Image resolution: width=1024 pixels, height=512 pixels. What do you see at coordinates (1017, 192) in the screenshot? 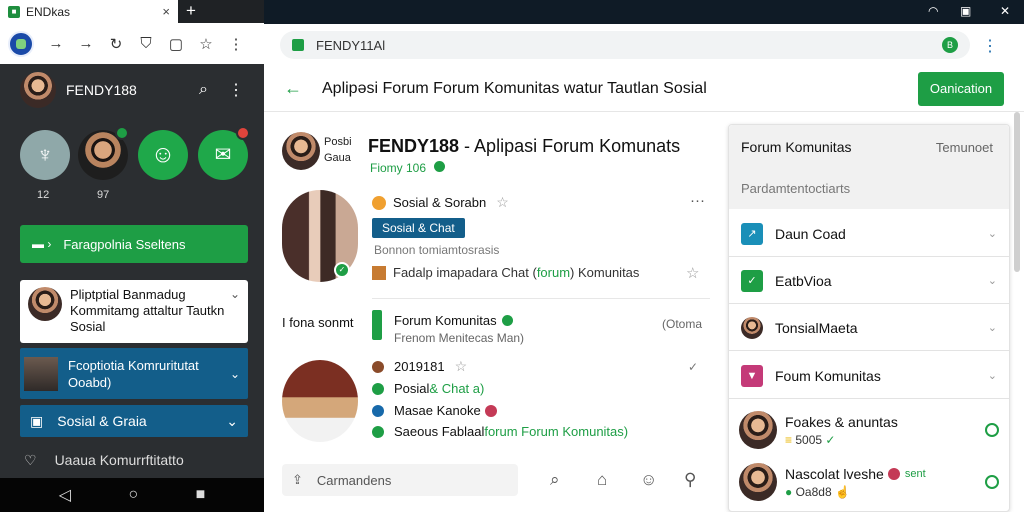
I see `scrollbar` at bounding box center [1017, 192].